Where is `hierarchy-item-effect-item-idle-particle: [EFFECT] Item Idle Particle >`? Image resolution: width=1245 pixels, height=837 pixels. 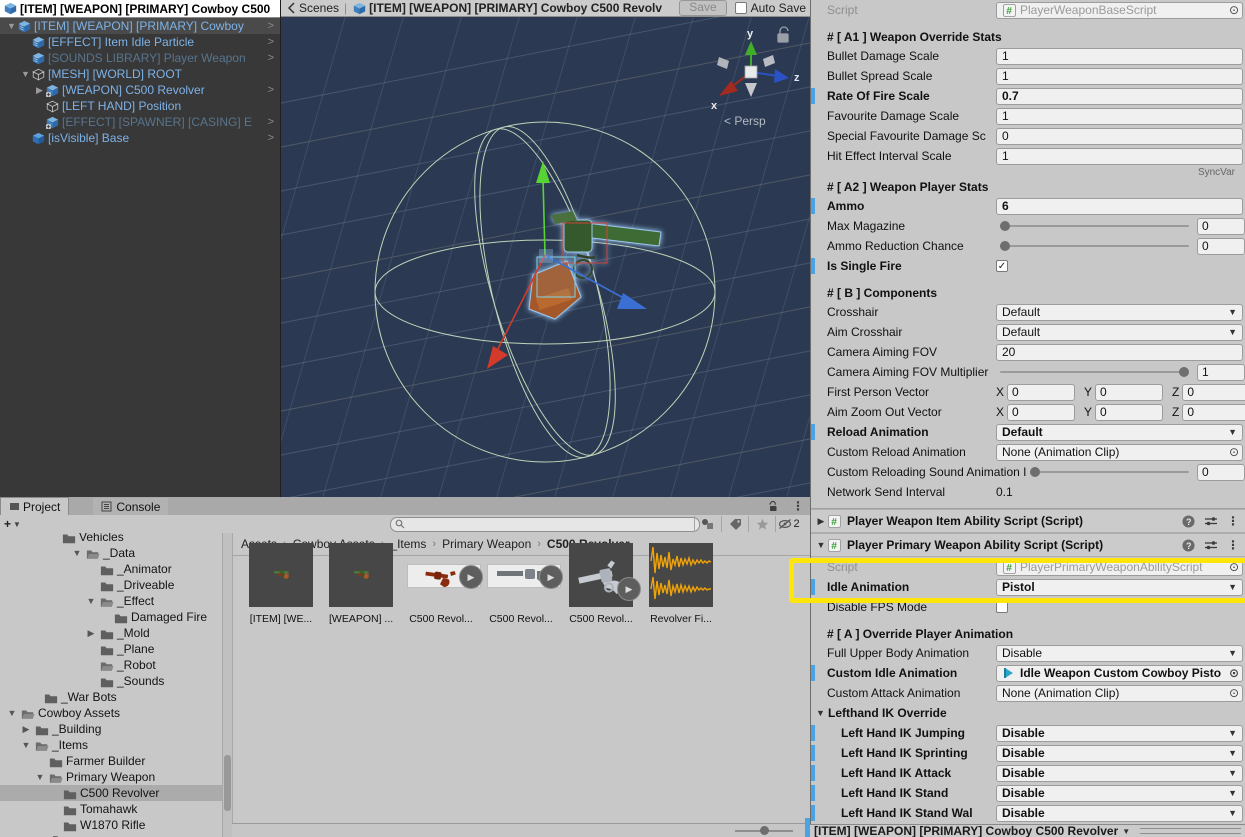 hierarchy-item-effect-item-idle-particle: [EFFECT] Item Idle Particle > is located at coordinates (140, 42).